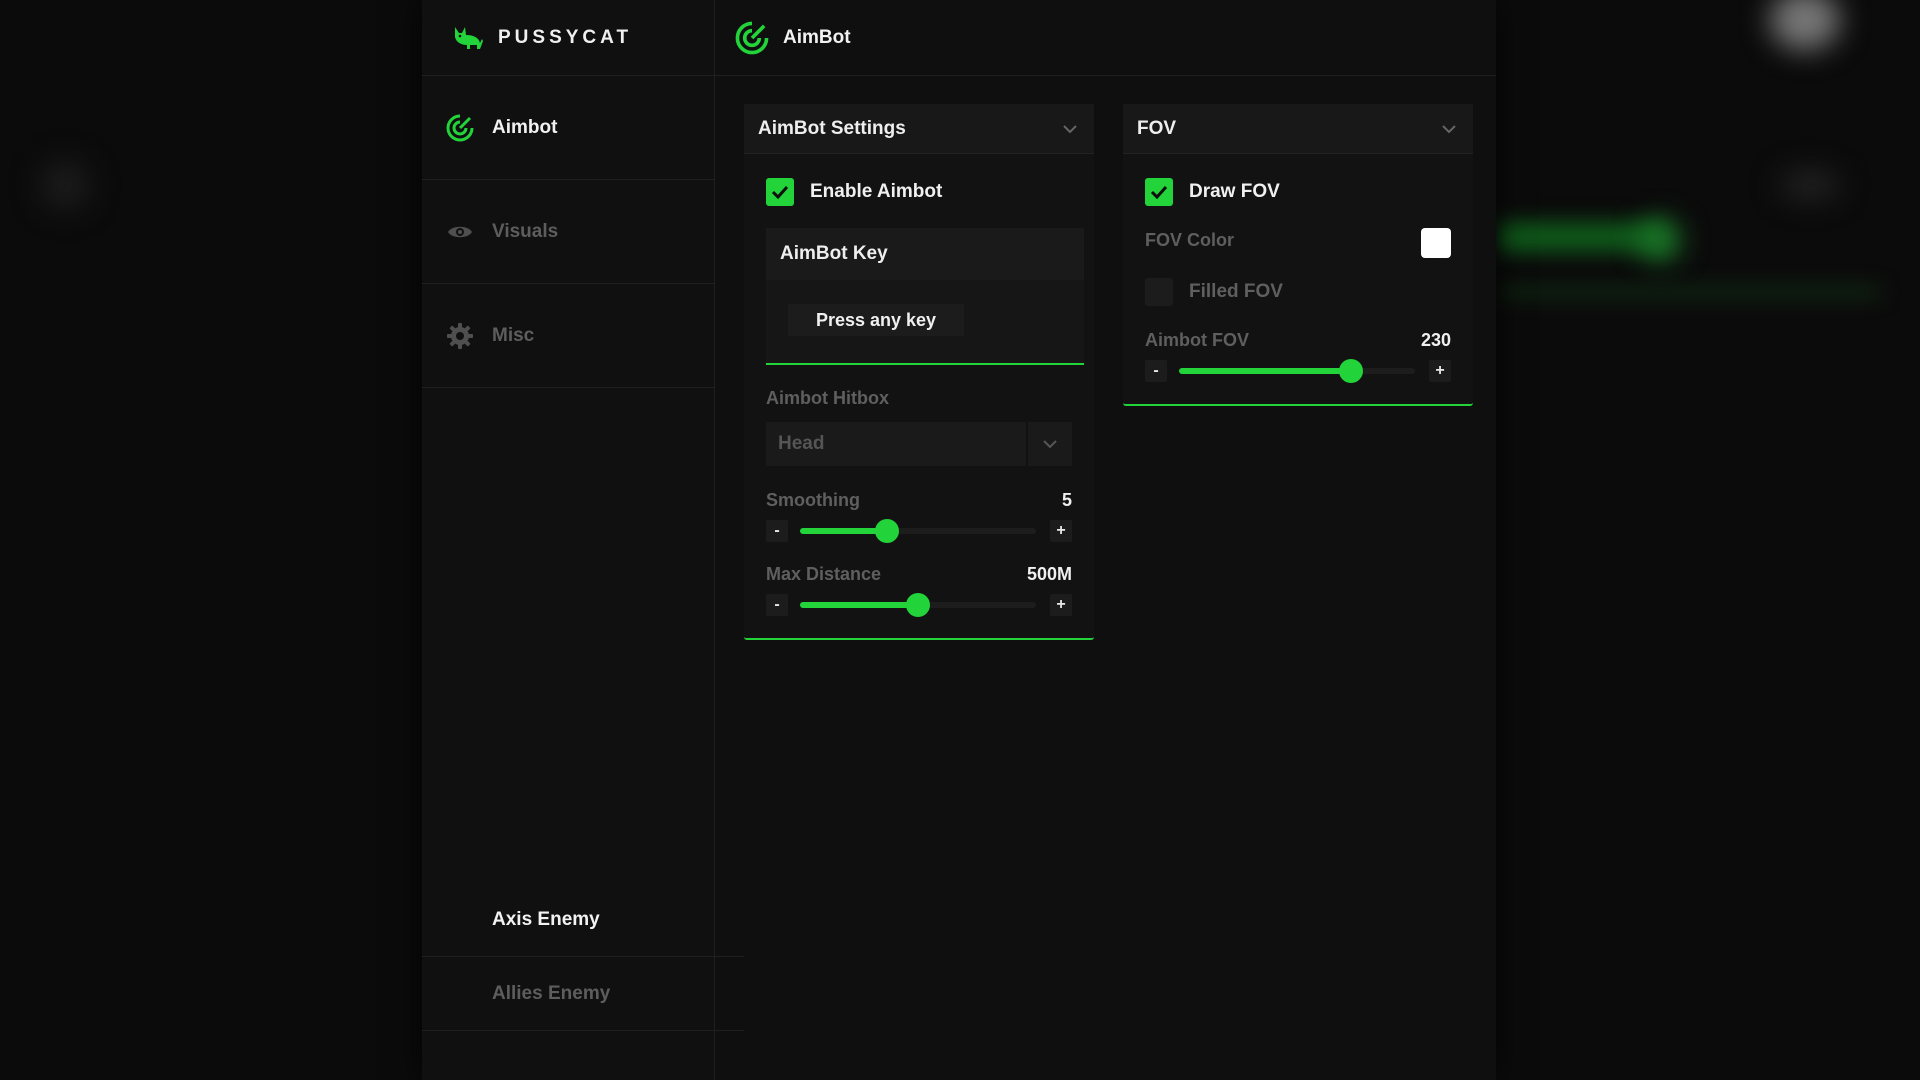 The image size is (1920, 1080). I want to click on sub-item-label: Allies Enemy, so click(551, 993).